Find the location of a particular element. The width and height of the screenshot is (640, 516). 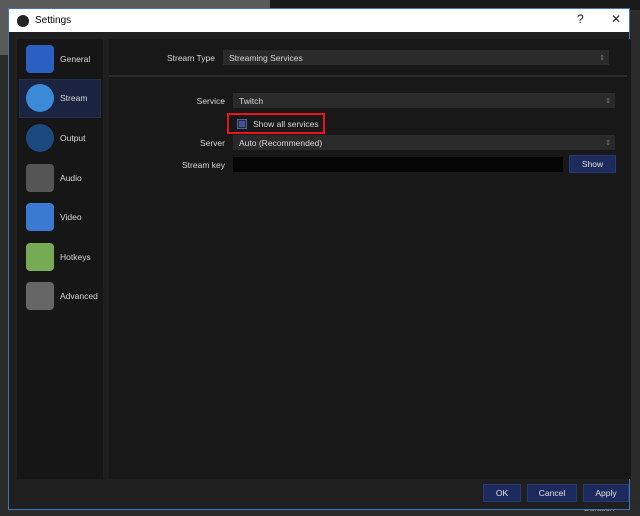

close-button: ✕ is located at coordinates (616, 19).